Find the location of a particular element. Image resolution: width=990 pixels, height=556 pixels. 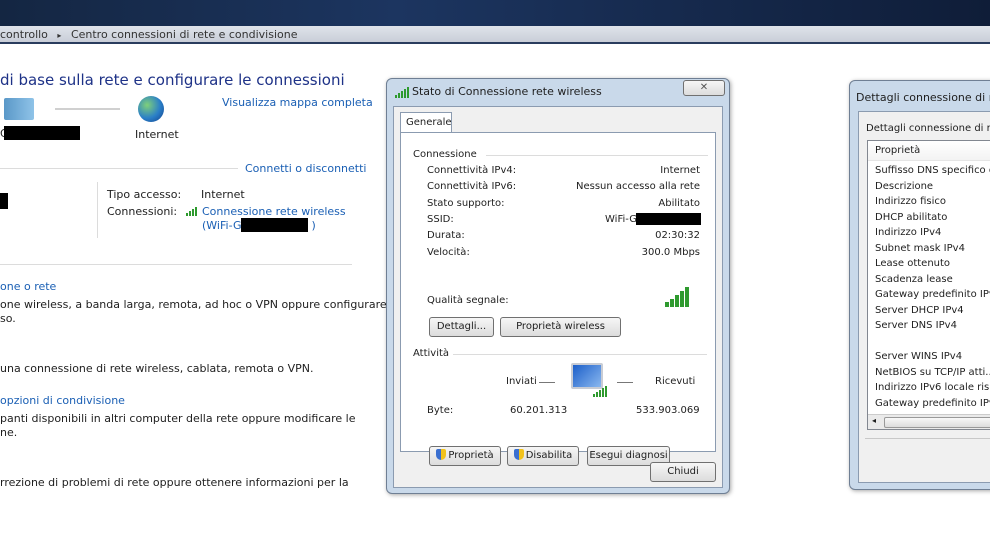

status-row-label: SSID: is located at coordinates (440, 219).